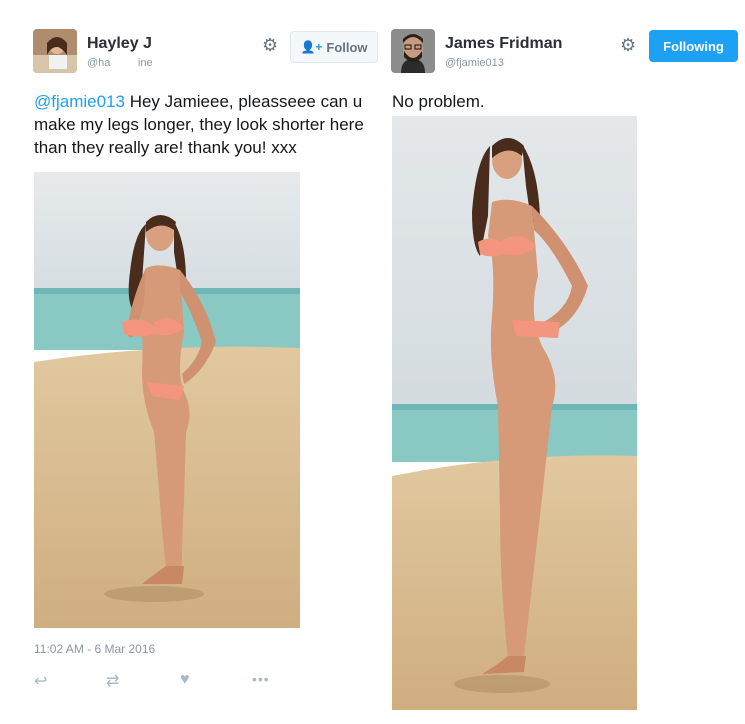 This screenshot has width=745, height=724. Describe the element at coordinates (311, 47) in the screenshot. I see `person-plus-icon: 👤+` at that location.